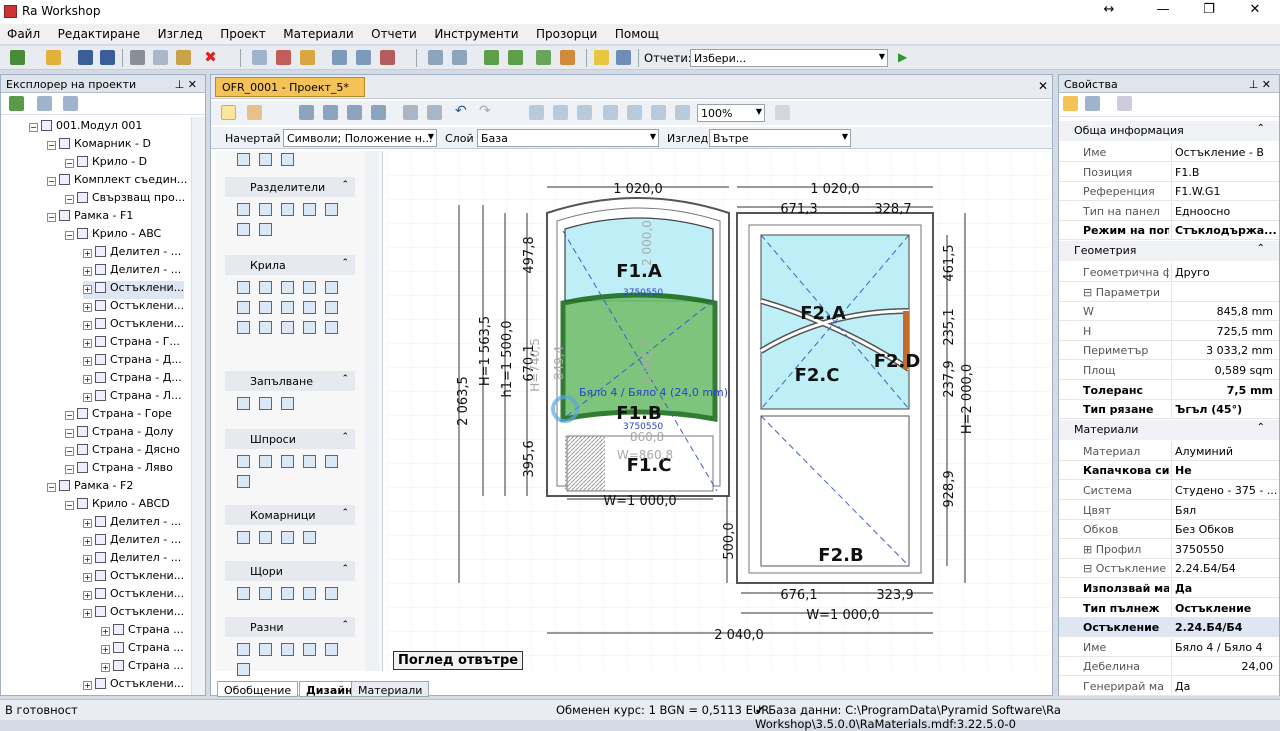 The width and height of the screenshot is (1280, 731). Describe the element at coordinates (566, 32) in the screenshot. I see `menu-windows: Прозорци` at that location.